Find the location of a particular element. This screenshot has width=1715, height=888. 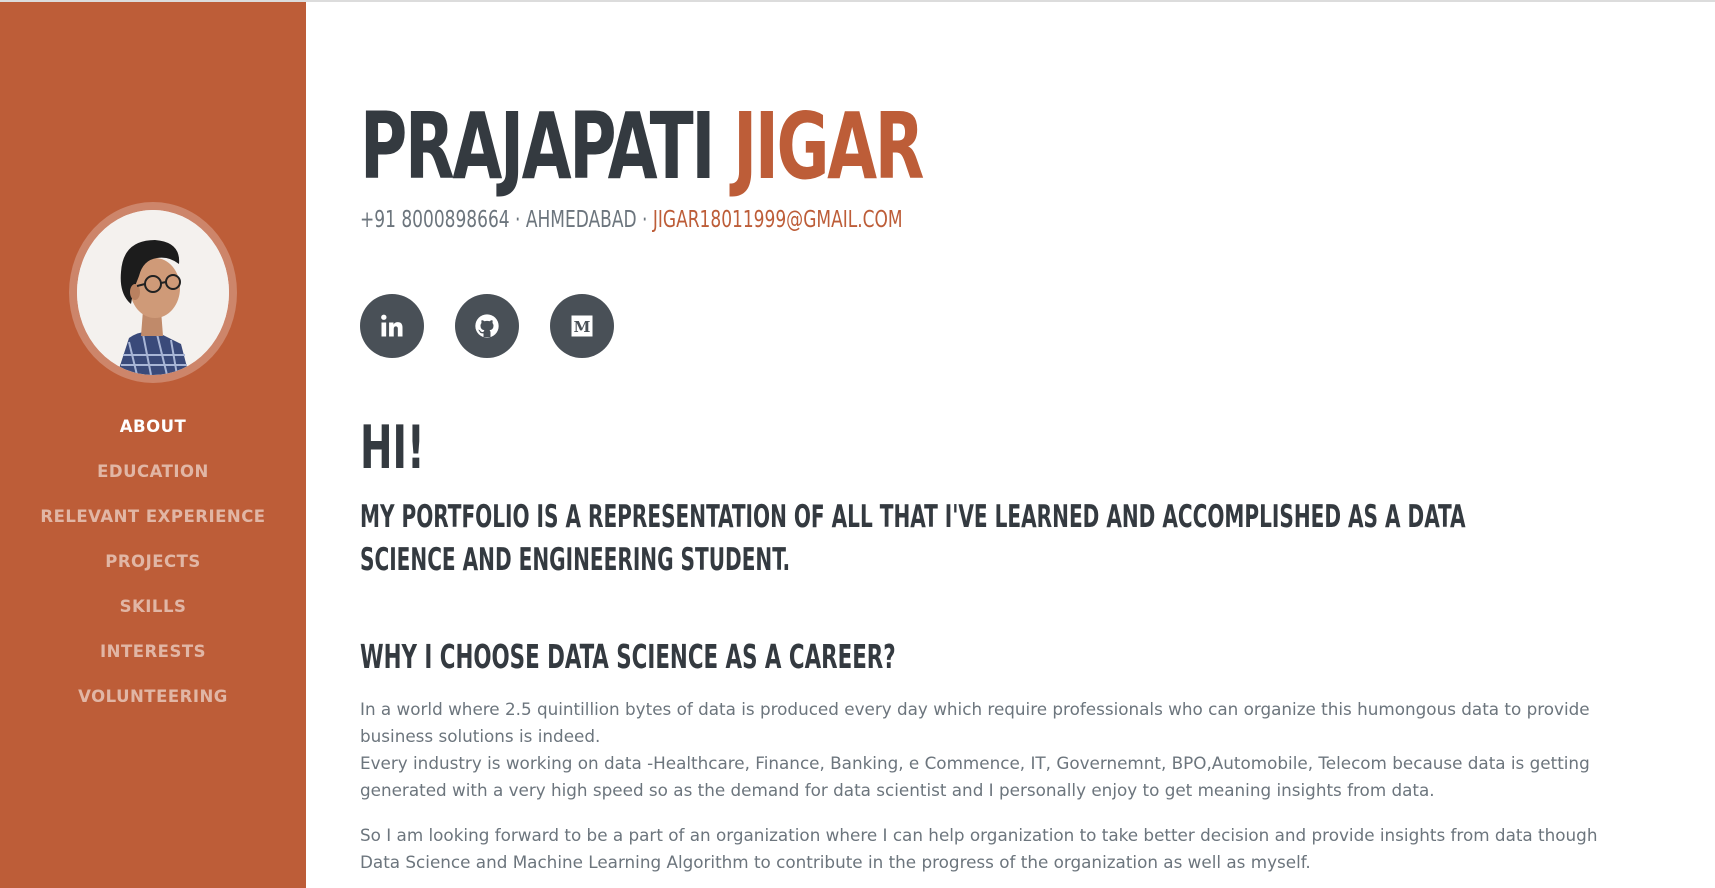

nav-link-interests: INTERESTS is located at coordinates (153, 651).